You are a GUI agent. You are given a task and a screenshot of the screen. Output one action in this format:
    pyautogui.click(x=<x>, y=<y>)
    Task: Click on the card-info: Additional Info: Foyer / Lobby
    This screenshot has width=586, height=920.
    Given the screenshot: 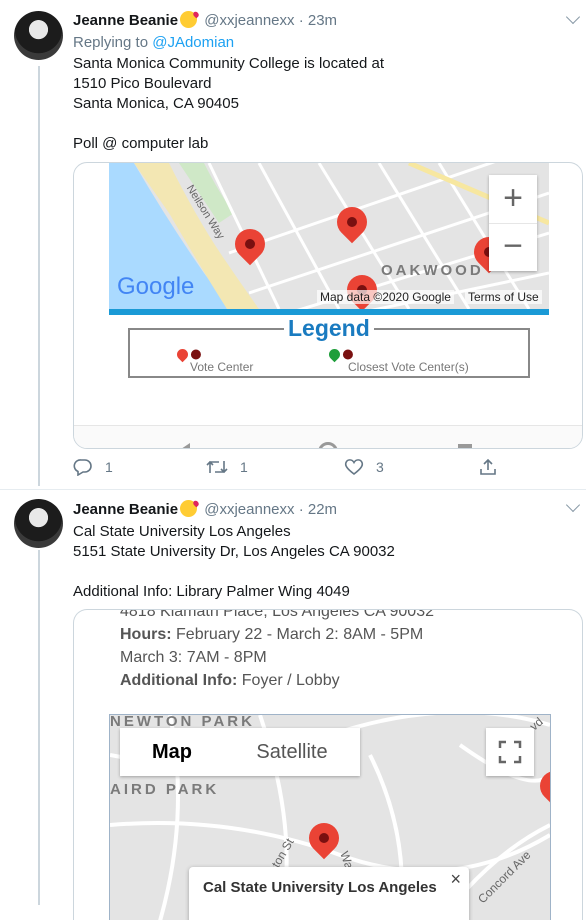 What is the action you would take?
    pyautogui.click(x=230, y=681)
    